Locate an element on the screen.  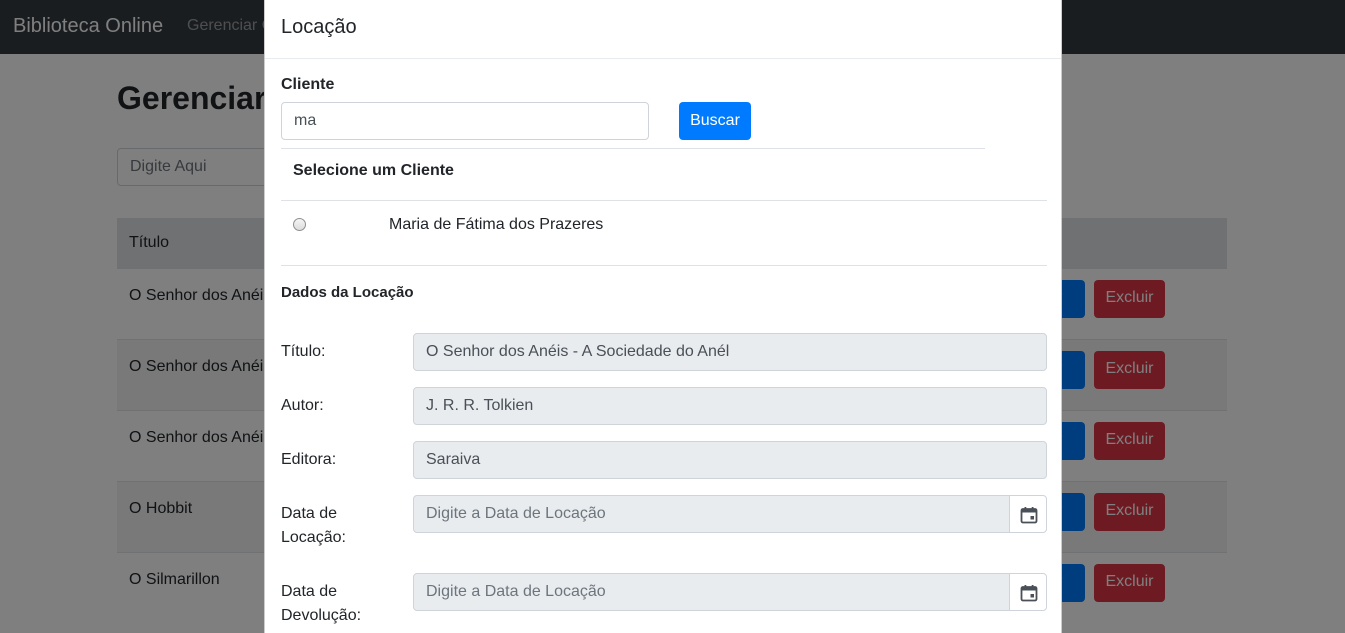
return-date-label-line1: Data de is located at coordinates (309, 591).